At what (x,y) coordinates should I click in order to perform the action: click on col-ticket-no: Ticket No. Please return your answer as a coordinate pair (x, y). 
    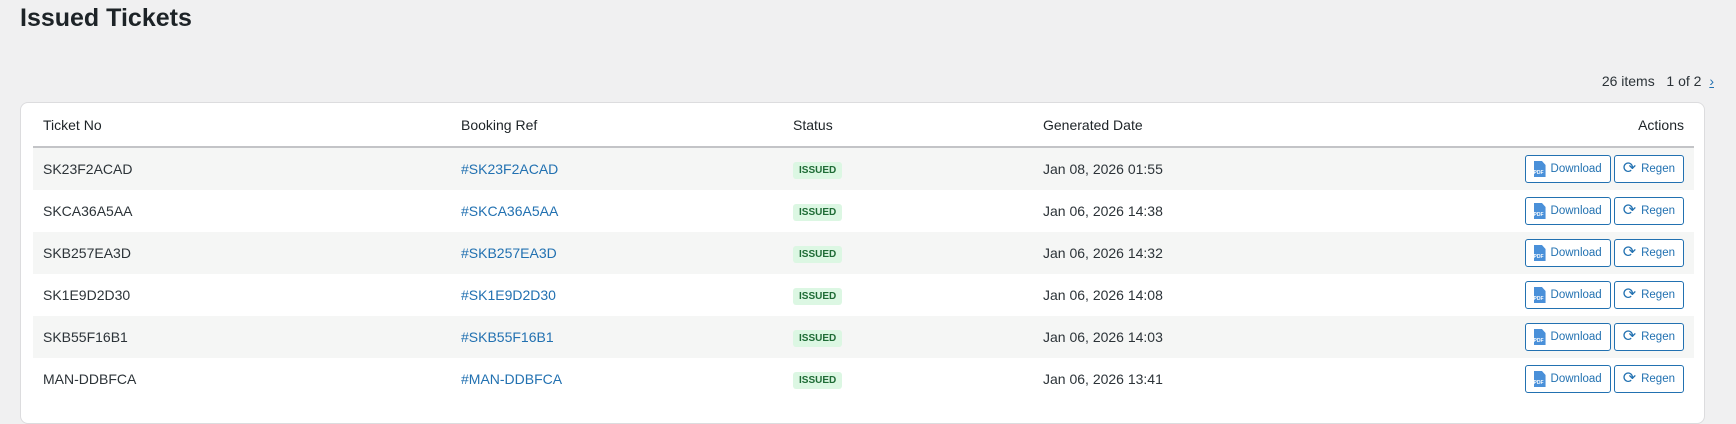
    Looking at the image, I should click on (242, 125).